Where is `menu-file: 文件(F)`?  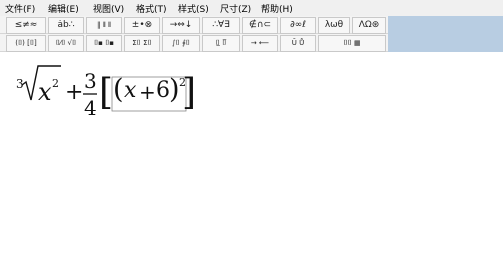
menu-file: 文件(F) is located at coordinates (20, 8).